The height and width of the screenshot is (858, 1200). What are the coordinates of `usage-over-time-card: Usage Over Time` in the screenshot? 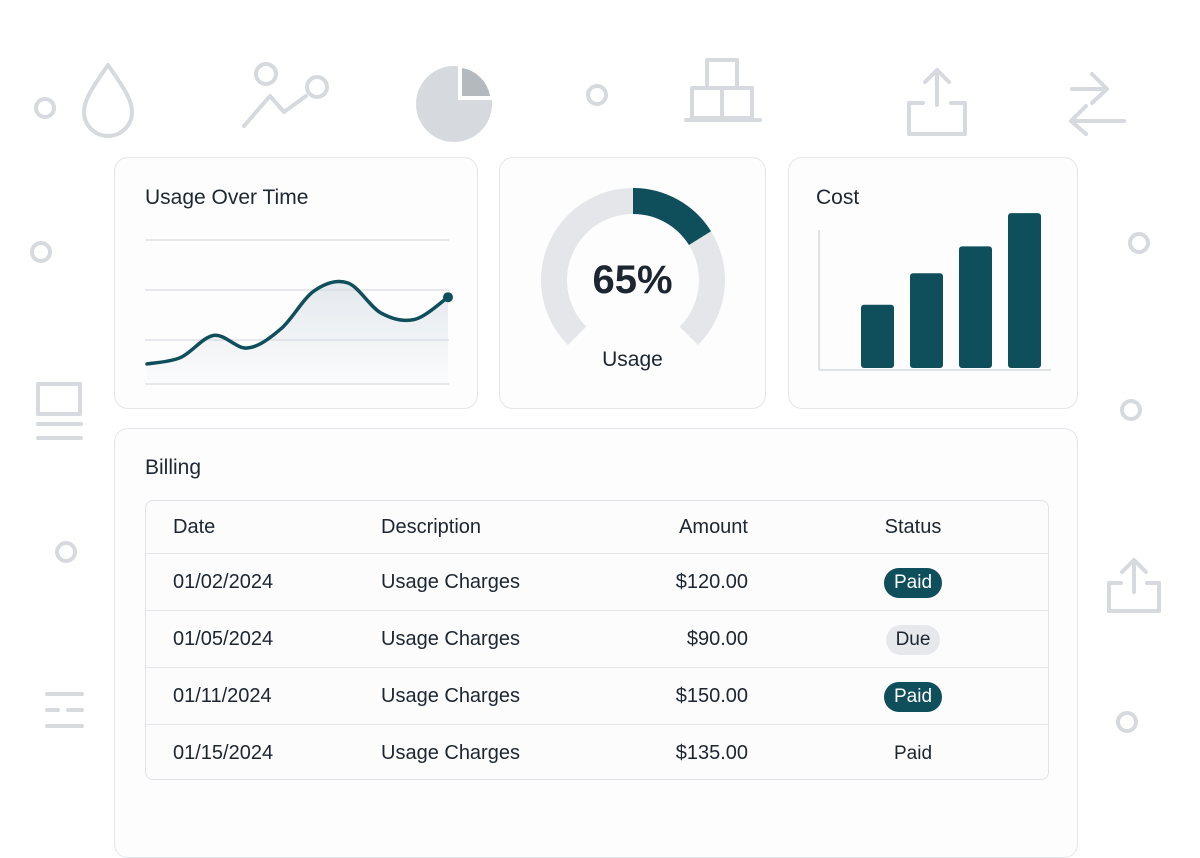 It's located at (296, 283).